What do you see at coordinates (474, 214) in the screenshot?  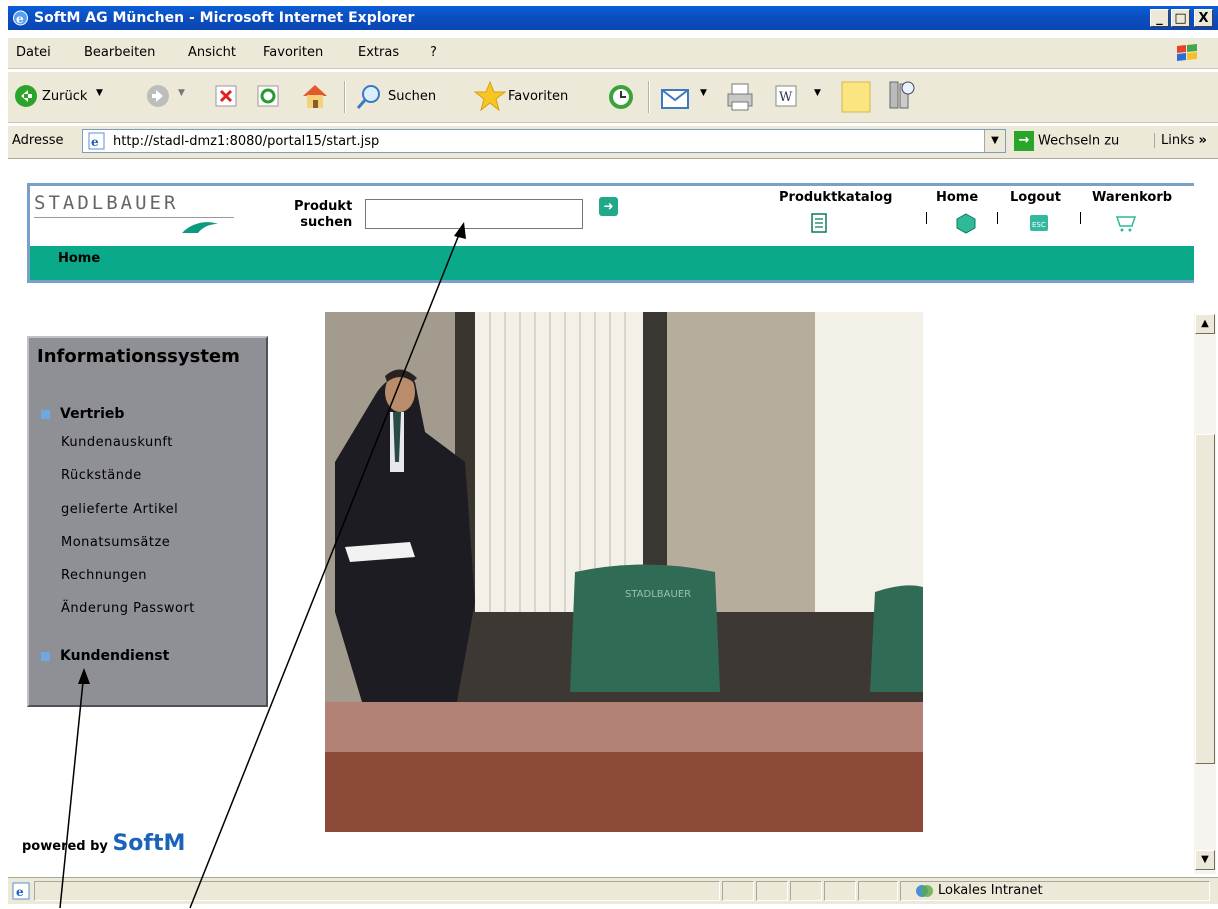 I see `product-search-input` at bounding box center [474, 214].